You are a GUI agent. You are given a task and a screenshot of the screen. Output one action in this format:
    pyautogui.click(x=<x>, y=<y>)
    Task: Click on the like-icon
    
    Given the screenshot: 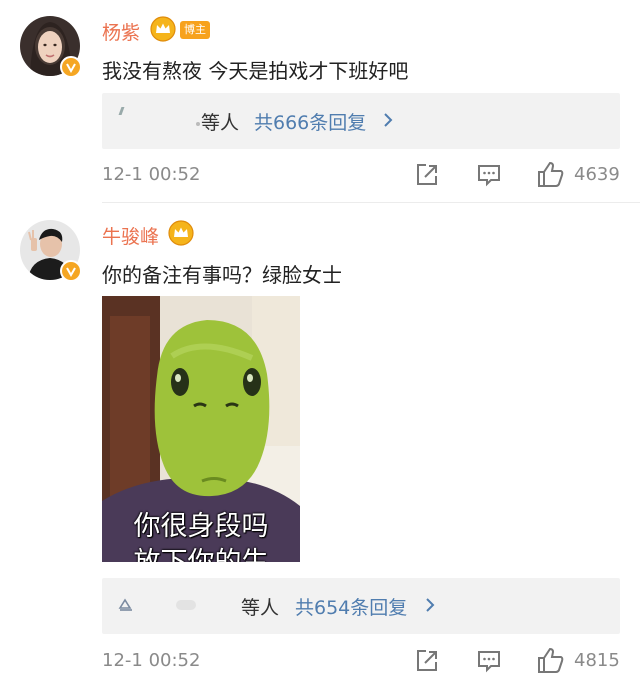 What is the action you would take?
    pyautogui.click(x=551, y=660)
    